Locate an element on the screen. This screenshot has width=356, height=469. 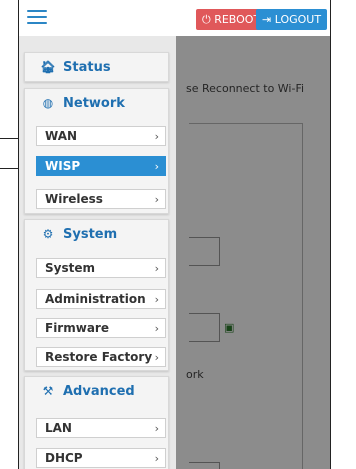
sidebar-item-lan: LAN › is located at coordinates (101, 428).